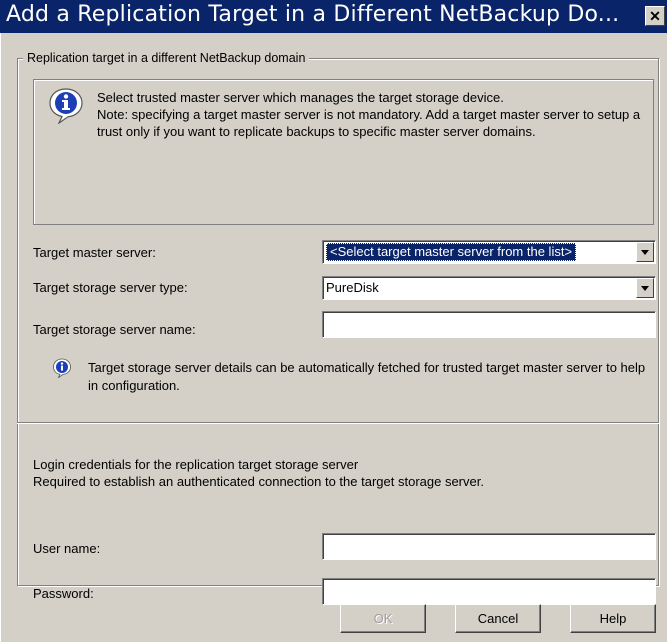  I want to click on username-input, so click(489, 546).